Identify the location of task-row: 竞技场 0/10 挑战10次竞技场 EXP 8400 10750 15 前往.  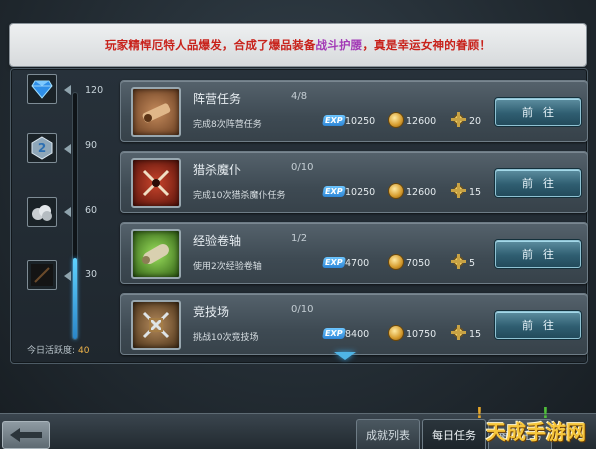
(354, 324).